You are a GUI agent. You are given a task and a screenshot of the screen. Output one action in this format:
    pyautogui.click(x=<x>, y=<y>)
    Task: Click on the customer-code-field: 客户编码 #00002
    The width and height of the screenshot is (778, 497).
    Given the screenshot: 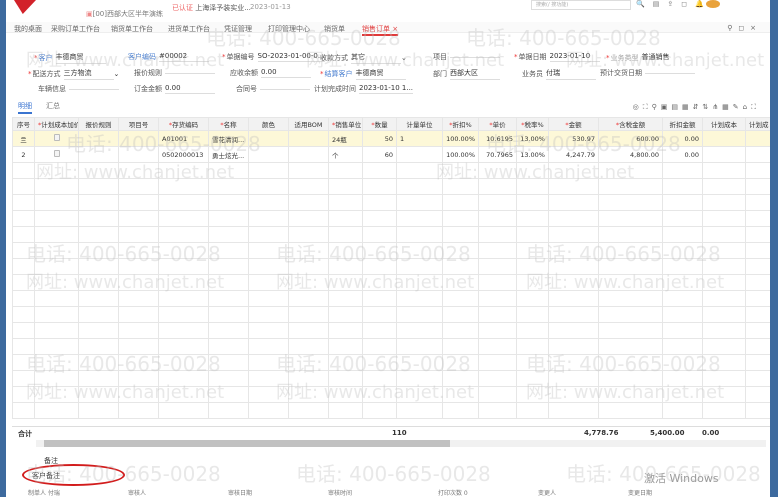 What is the action you would take?
    pyautogui.click(x=168, y=57)
    